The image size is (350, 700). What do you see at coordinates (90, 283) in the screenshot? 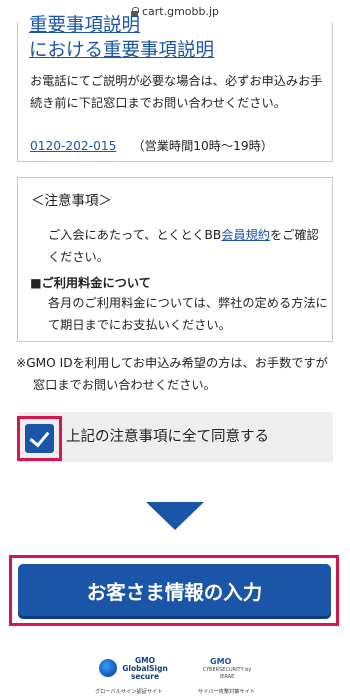
I see `fee-title: ■ご利用料金について` at bounding box center [90, 283].